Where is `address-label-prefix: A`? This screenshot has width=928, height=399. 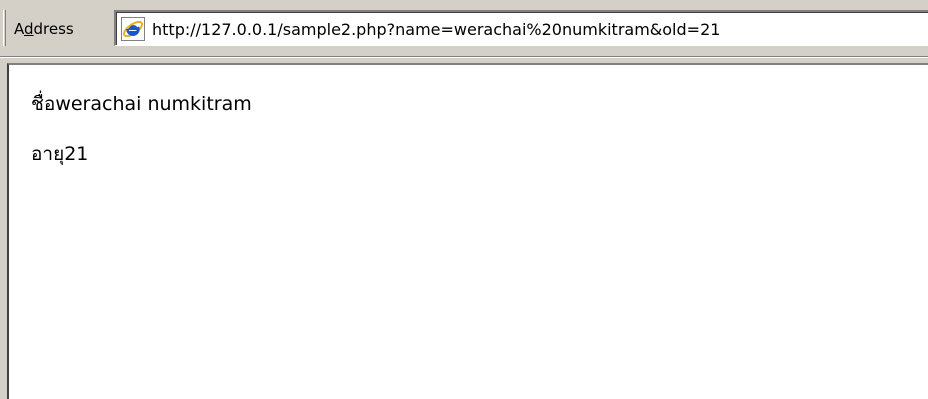
address-label-prefix: A is located at coordinates (19, 29).